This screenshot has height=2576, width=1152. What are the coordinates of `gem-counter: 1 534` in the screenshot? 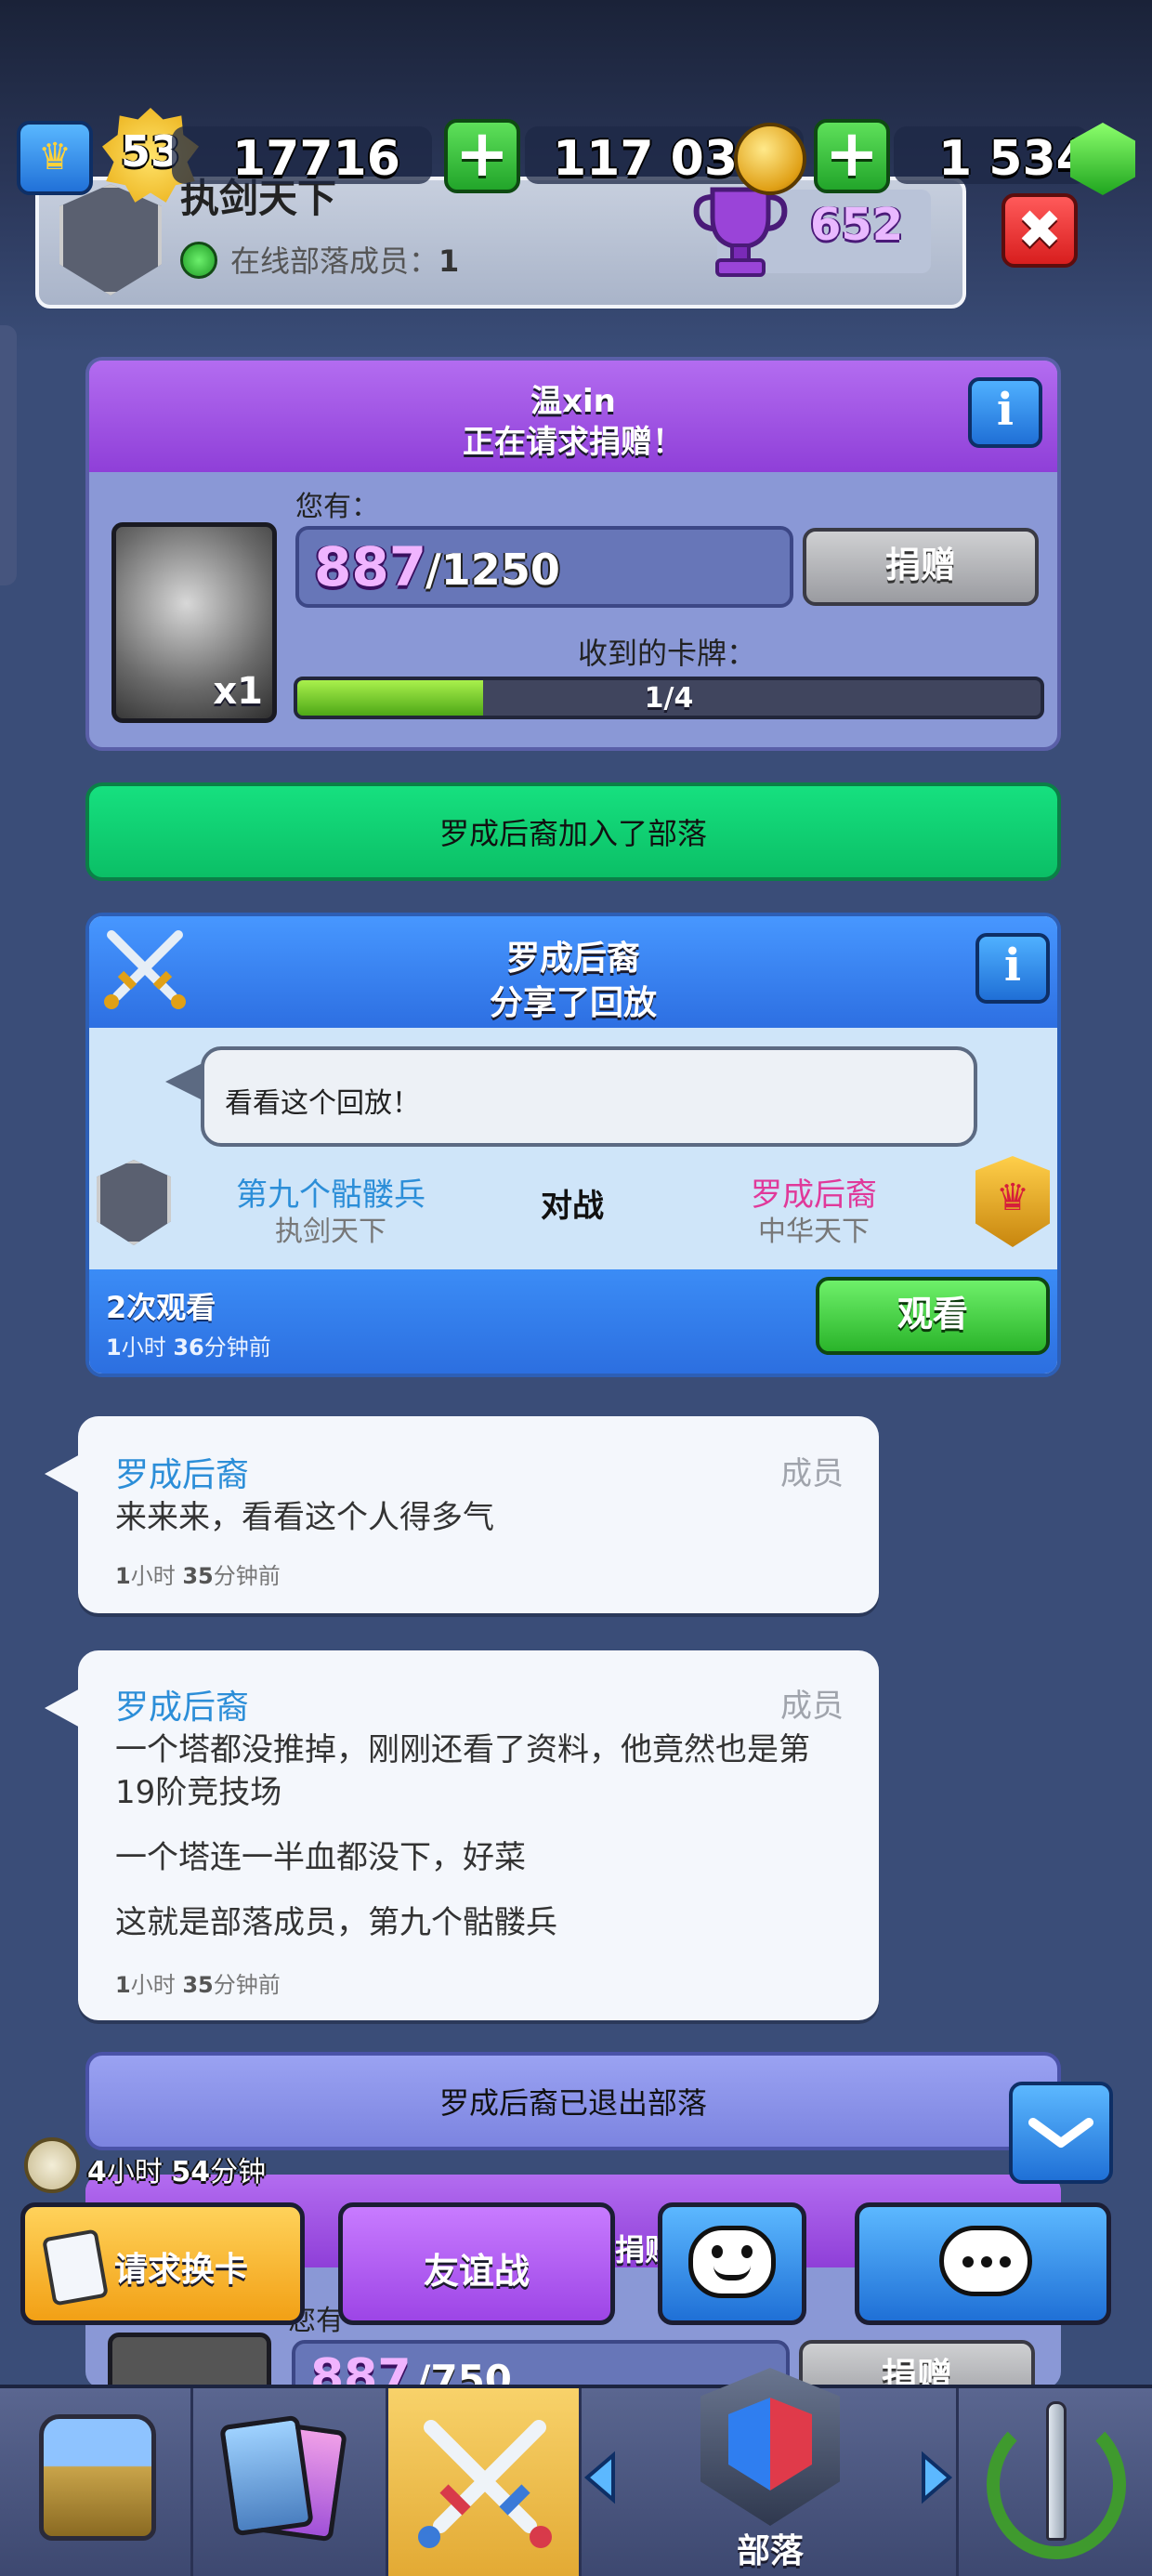 It's located at (1014, 159).